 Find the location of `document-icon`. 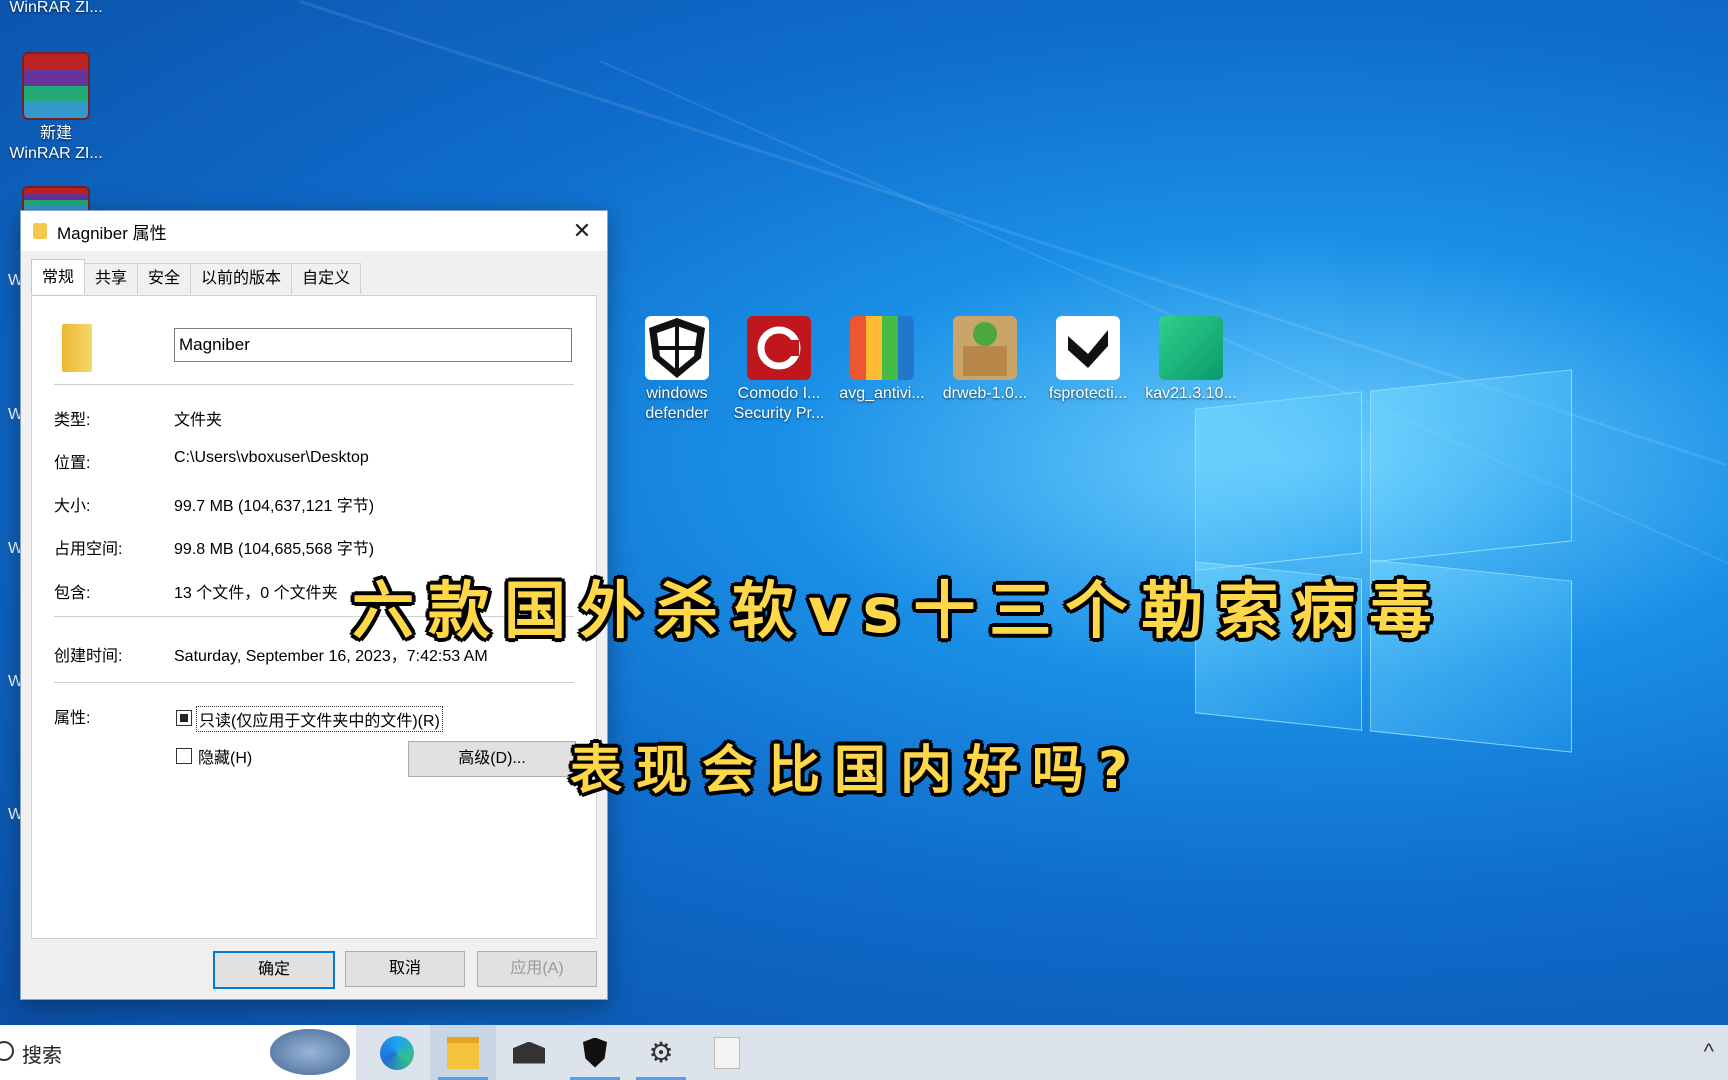

document-icon is located at coordinates (727, 1052).